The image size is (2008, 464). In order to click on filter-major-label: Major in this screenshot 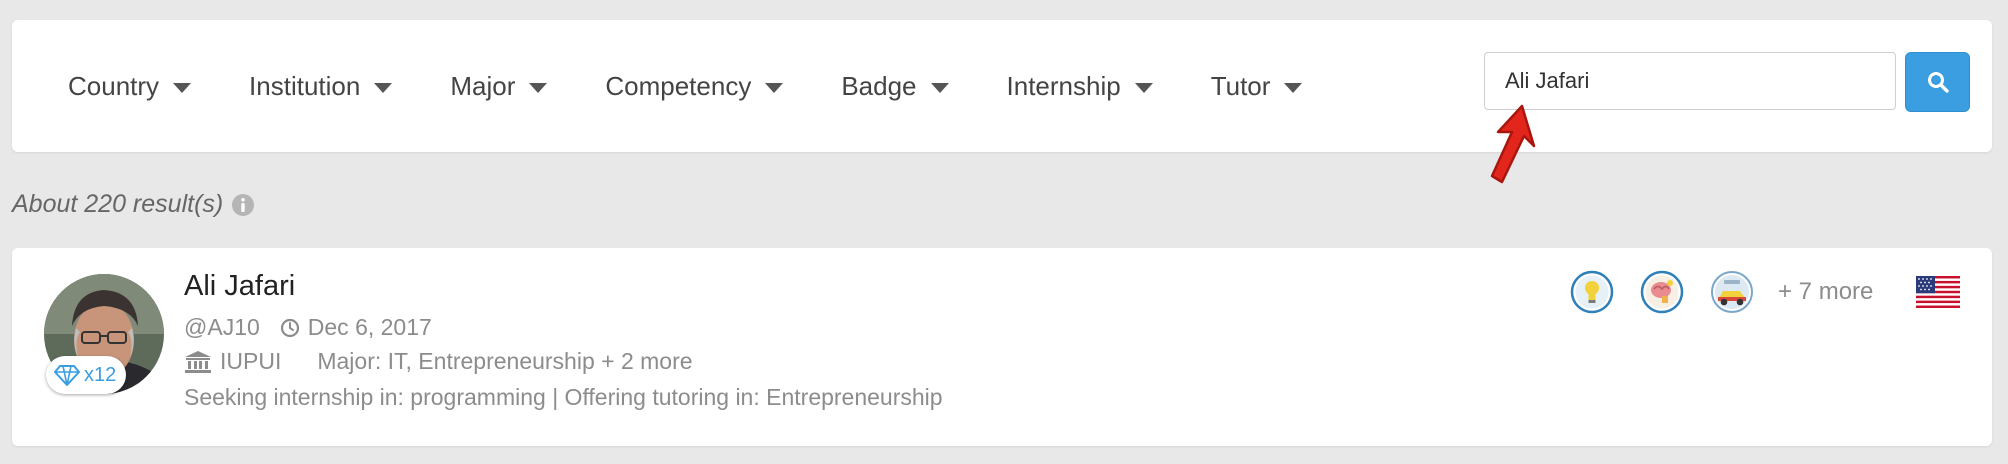, I will do `click(483, 85)`.